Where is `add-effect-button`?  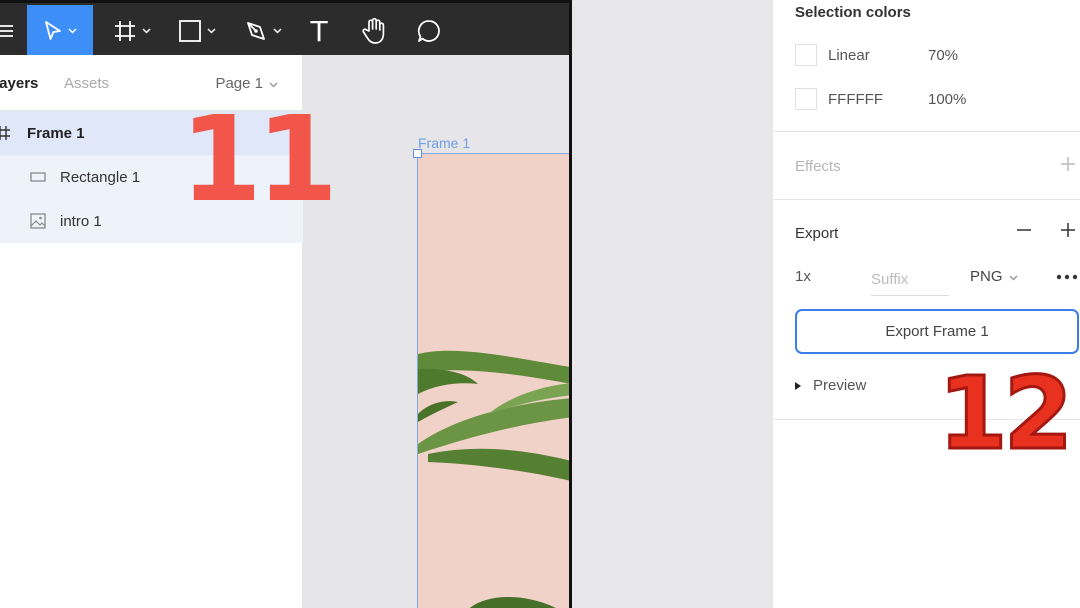
add-effect-button is located at coordinates (1068, 166).